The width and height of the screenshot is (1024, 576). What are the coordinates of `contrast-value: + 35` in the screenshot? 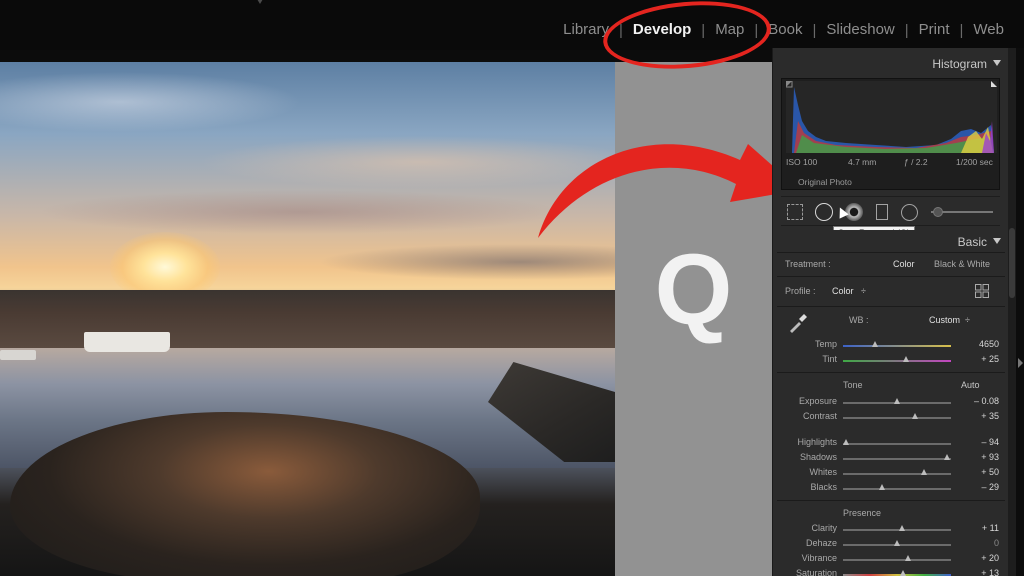 It's located at (990, 416).